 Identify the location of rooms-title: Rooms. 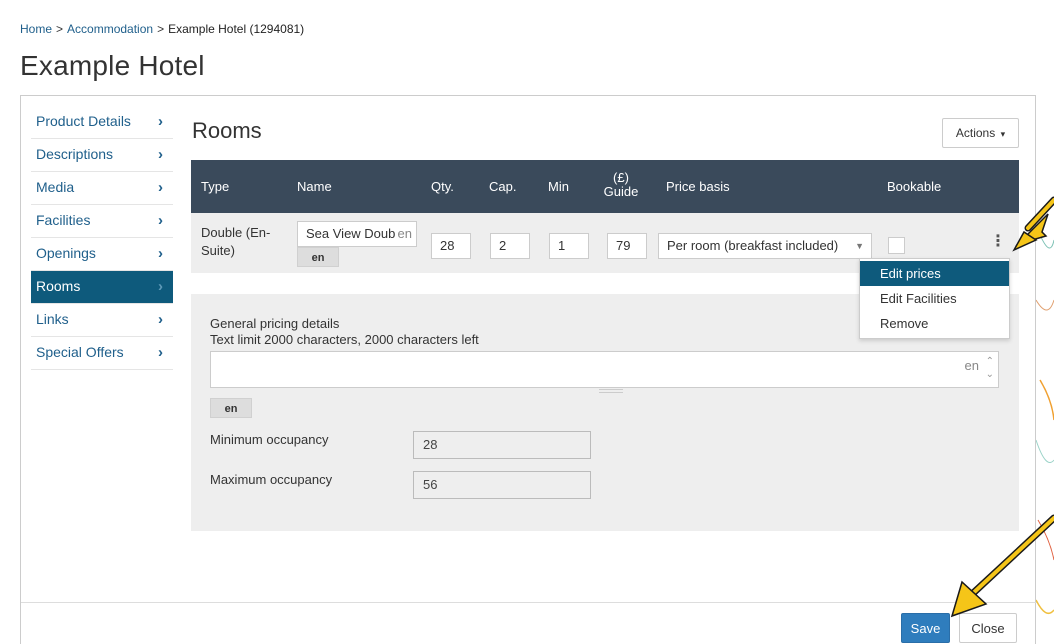
(227, 130).